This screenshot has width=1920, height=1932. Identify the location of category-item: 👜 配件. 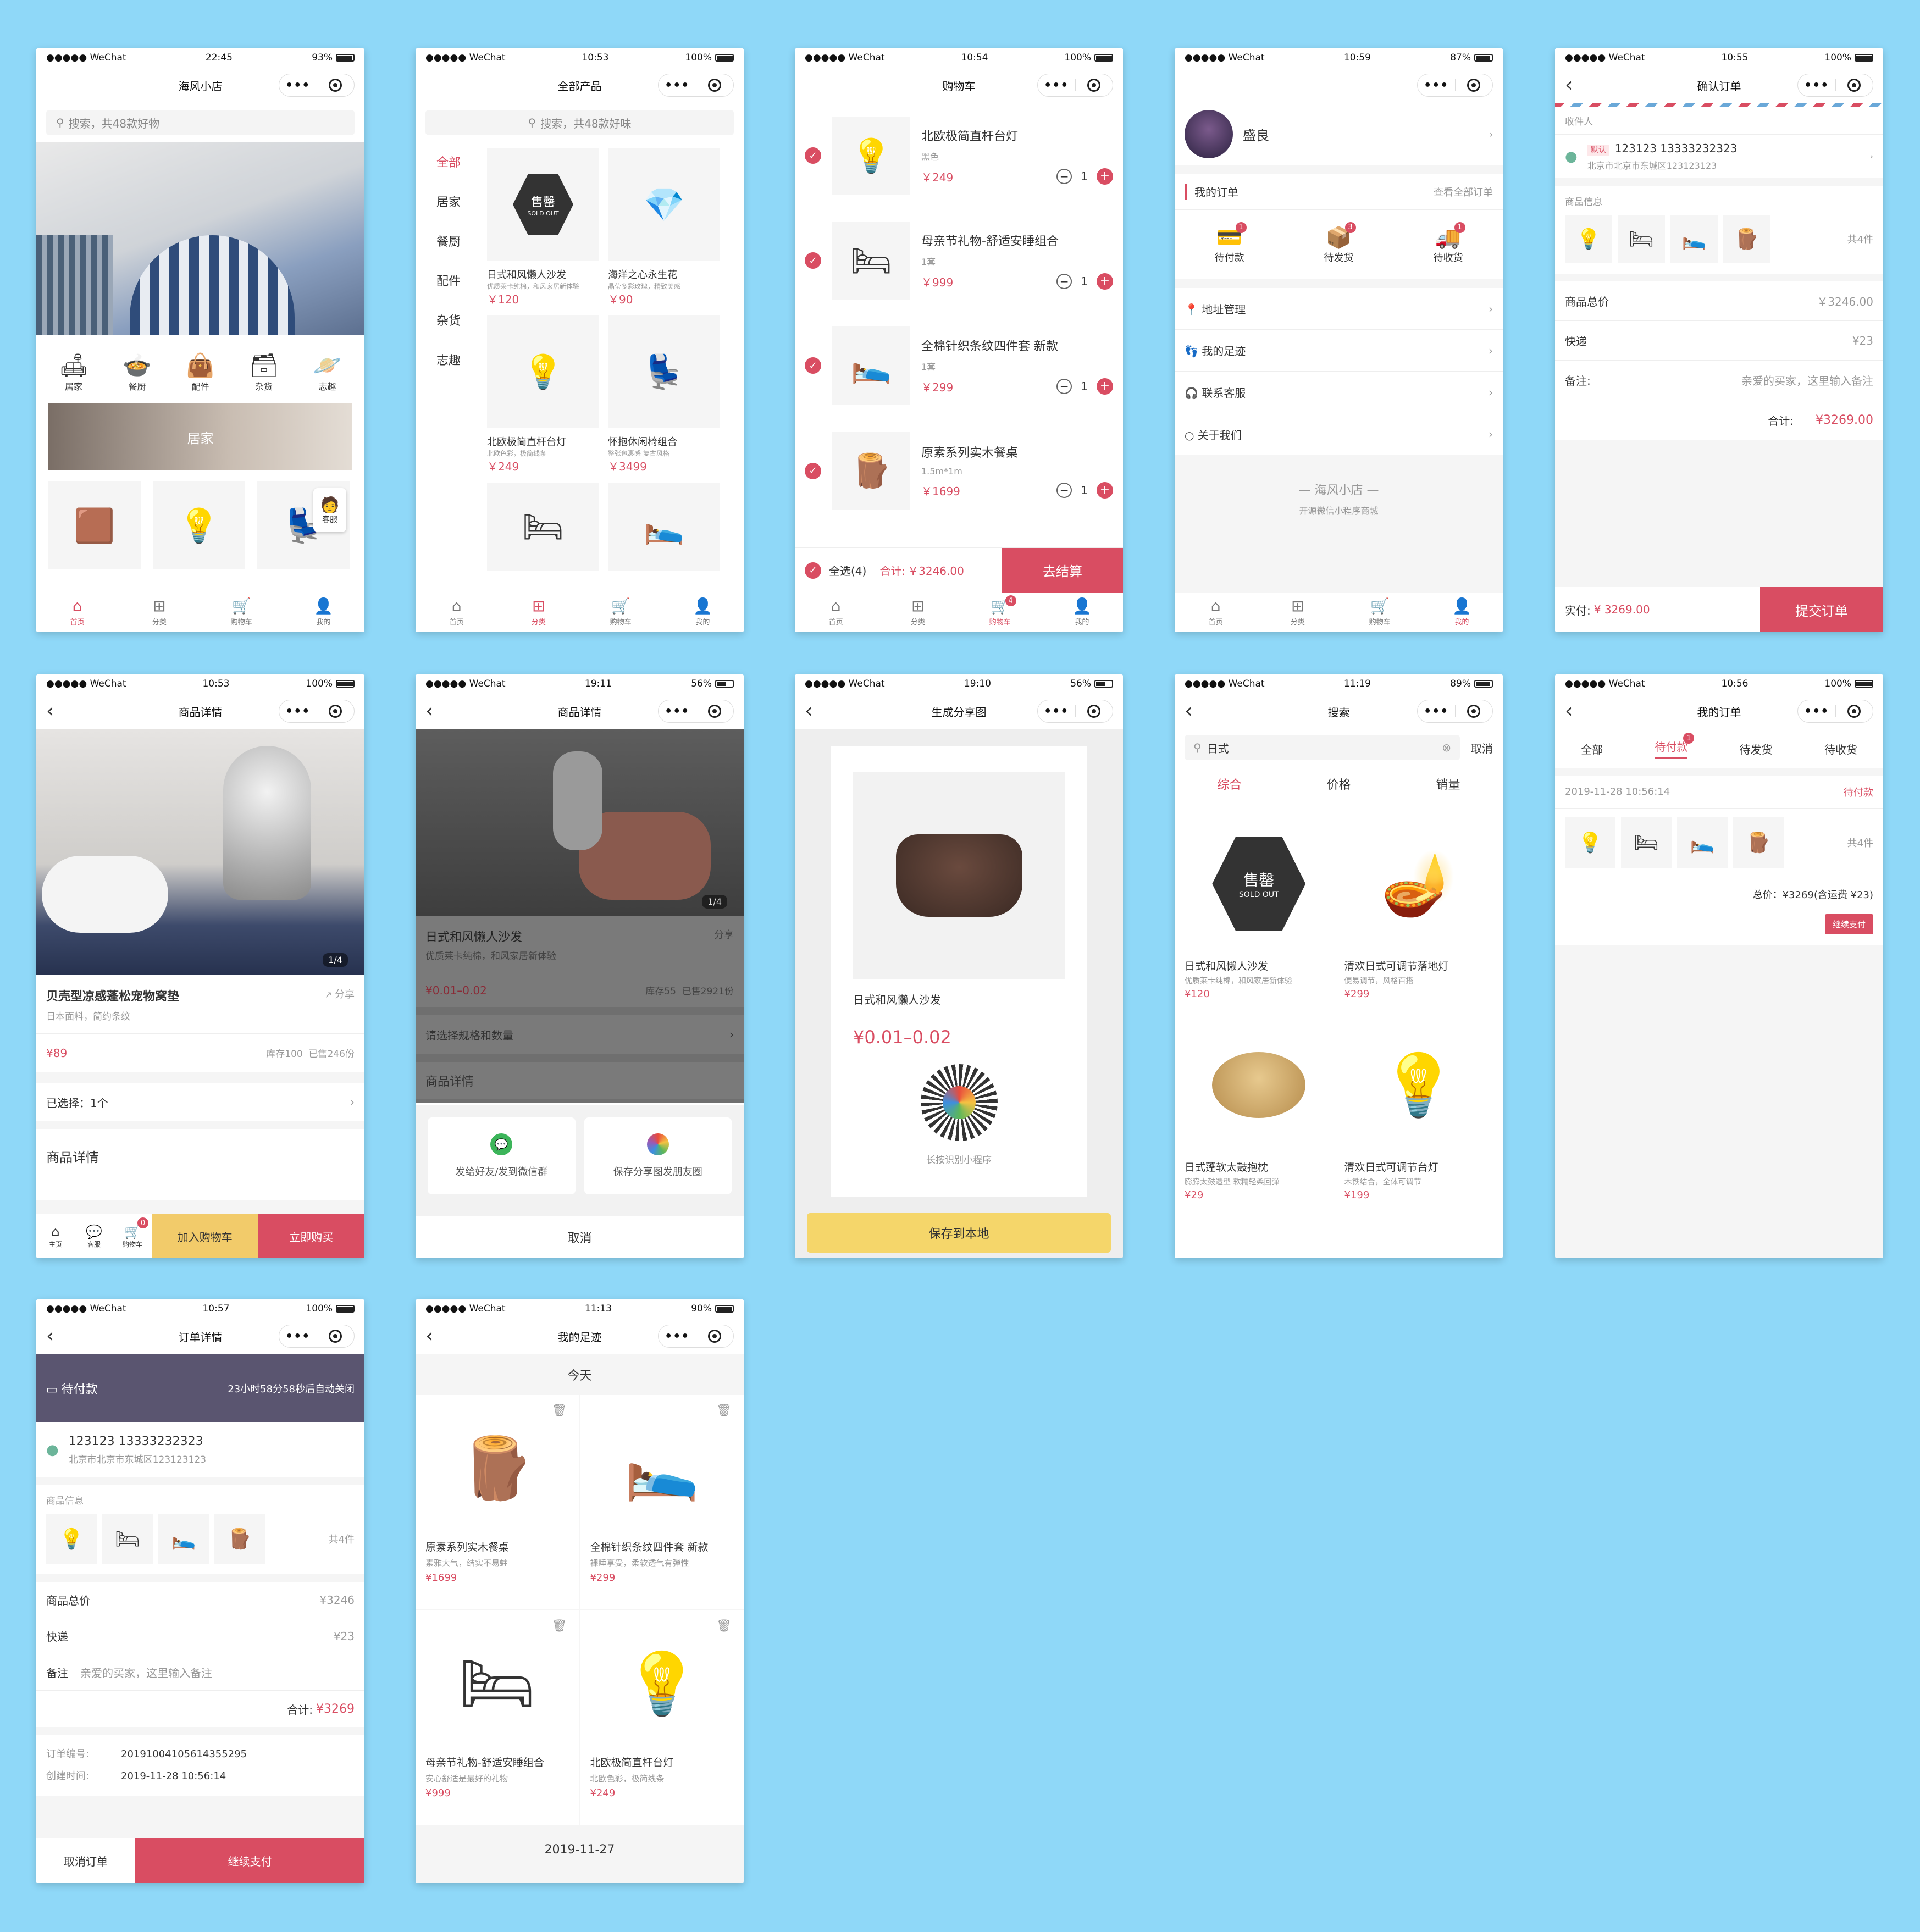
(200, 372).